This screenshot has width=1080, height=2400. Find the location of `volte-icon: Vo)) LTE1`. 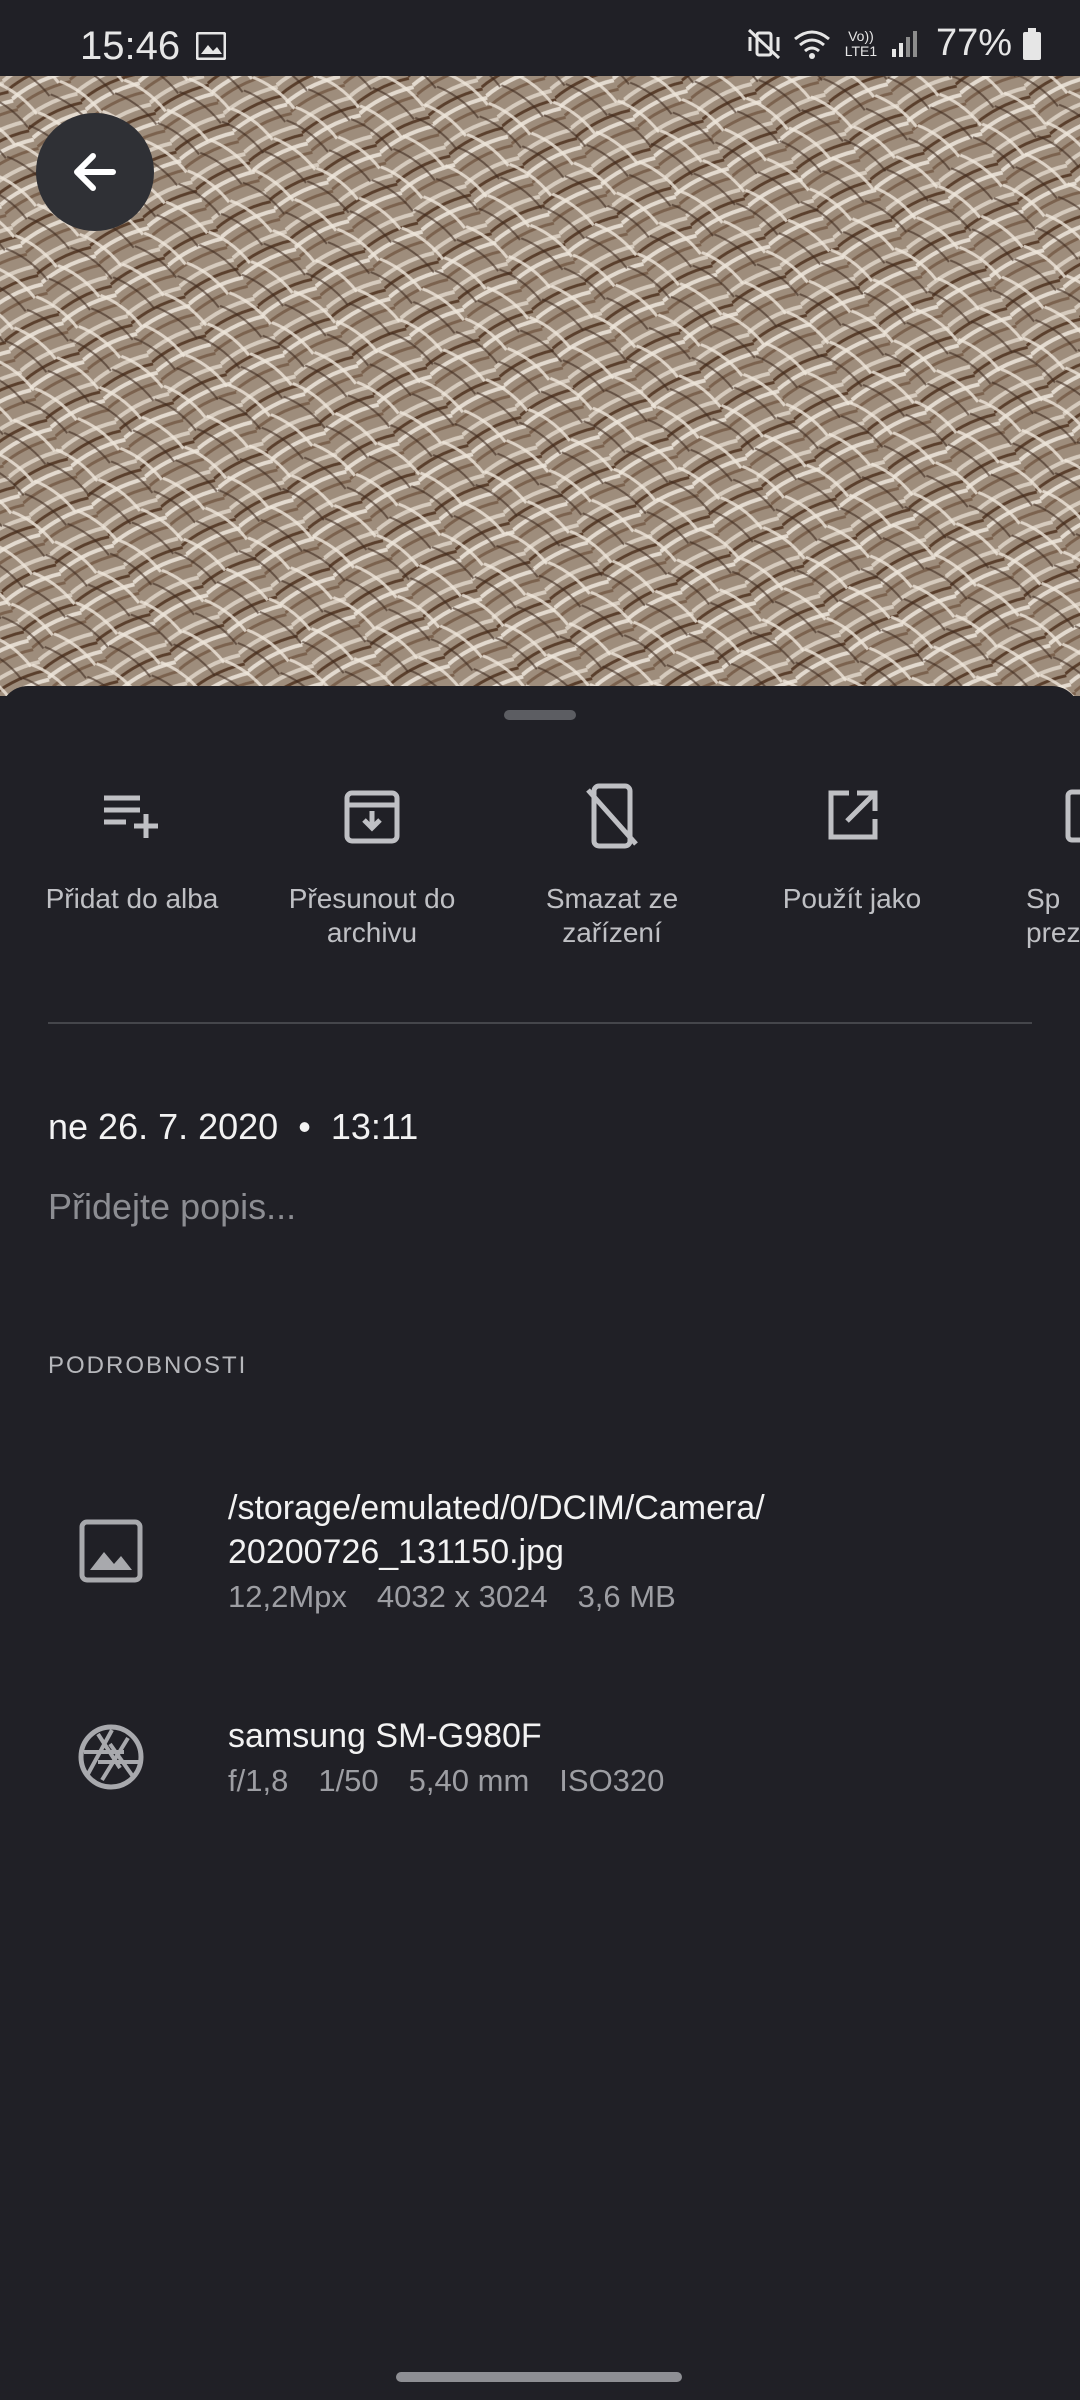

volte-icon: Vo)) LTE1 is located at coordinates (861, 43).